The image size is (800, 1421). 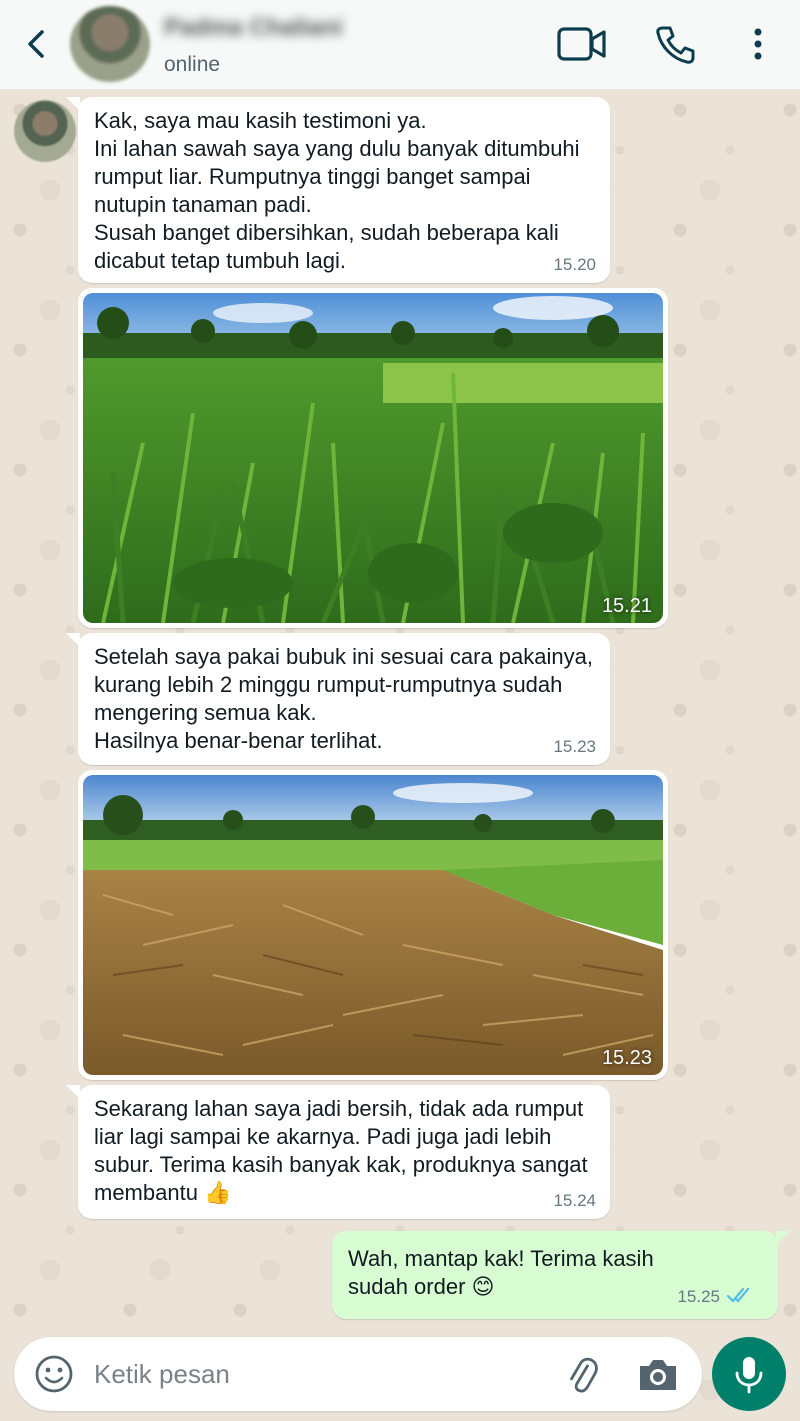 I want to click on contact-avatar, so click(x=110, y=44).